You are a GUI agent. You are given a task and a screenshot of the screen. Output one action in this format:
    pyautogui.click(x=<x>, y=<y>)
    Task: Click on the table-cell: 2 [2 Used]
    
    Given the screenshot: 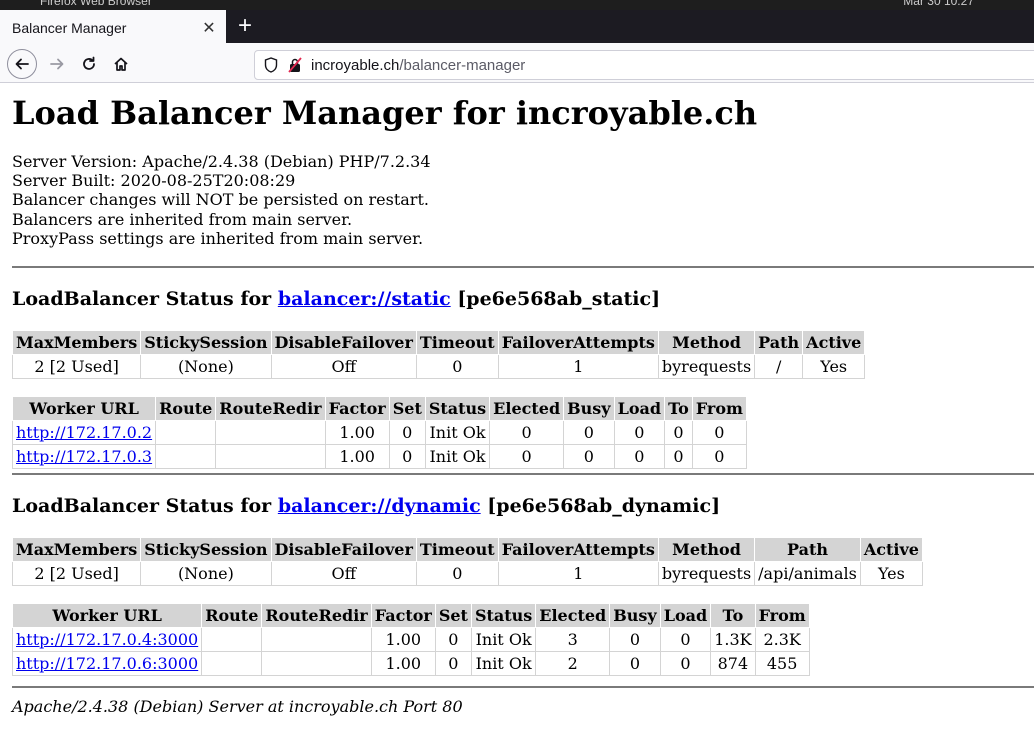 What is the action you would take?
    pyautogui.click(x=76, y=573)
    